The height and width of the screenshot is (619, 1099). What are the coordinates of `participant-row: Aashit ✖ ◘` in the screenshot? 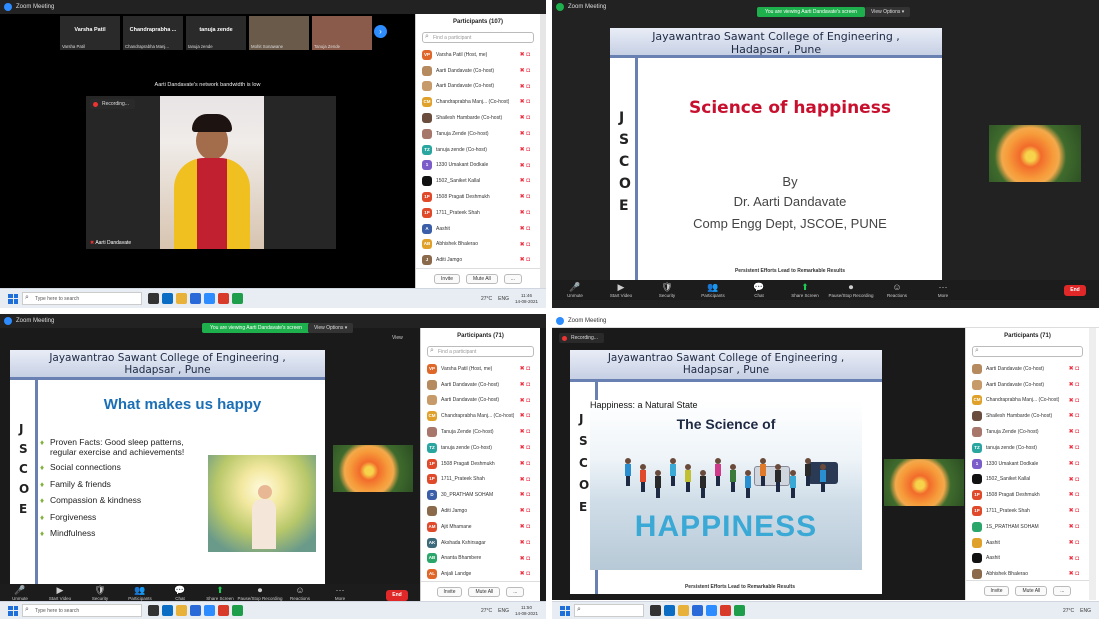 It's located at (1027, 543).